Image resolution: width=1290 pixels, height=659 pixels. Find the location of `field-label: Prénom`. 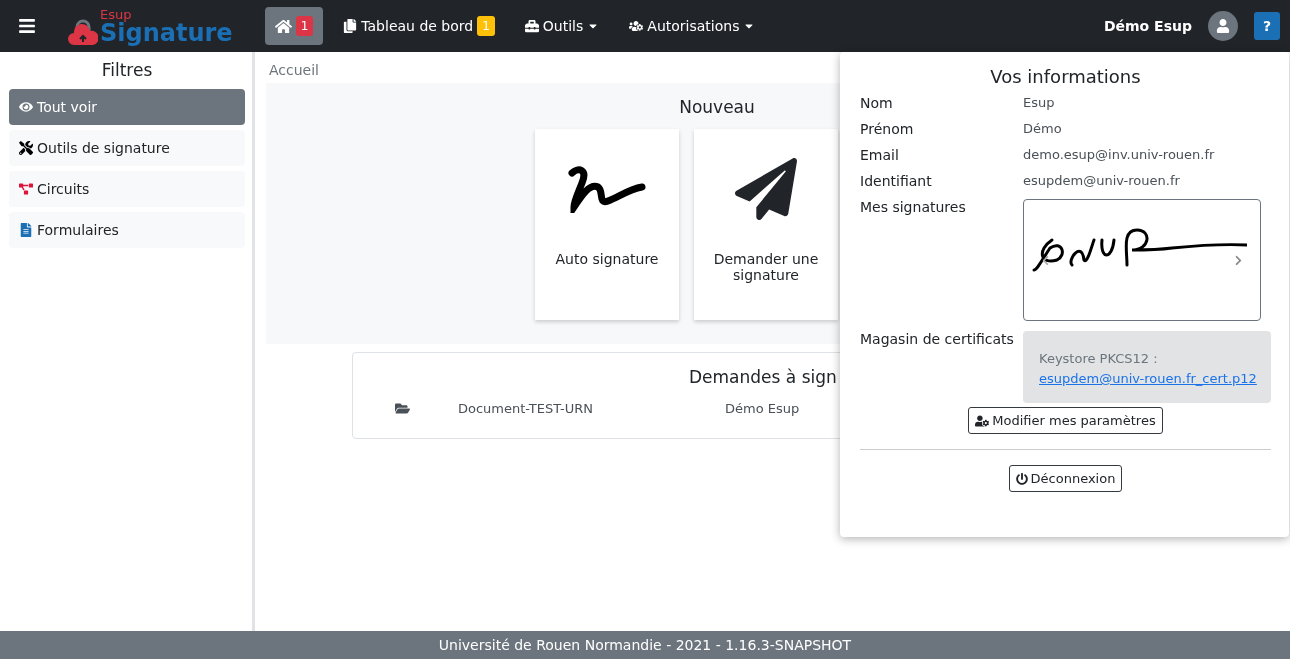

field-label: Prénom is located at coordinates (887, 129).